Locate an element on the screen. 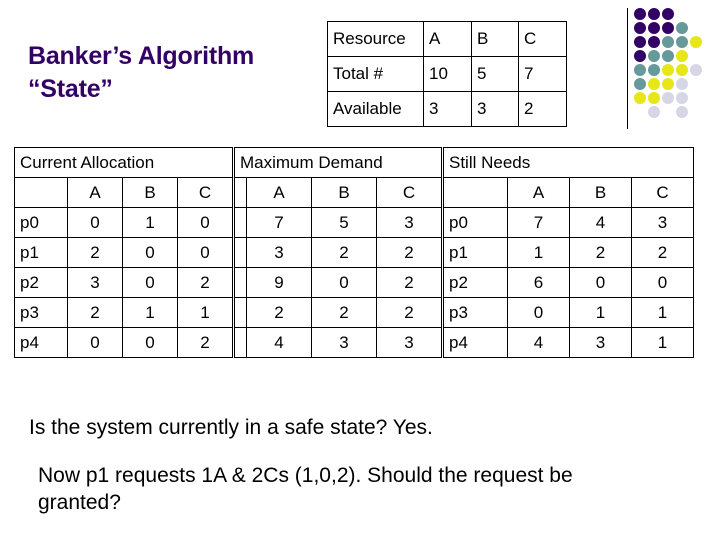 This screenshot has width=720, height=540. resource-summary-body: Resource A B C Total #10 5 7 Available 3 3 2 is located at coordinates (447, 74).